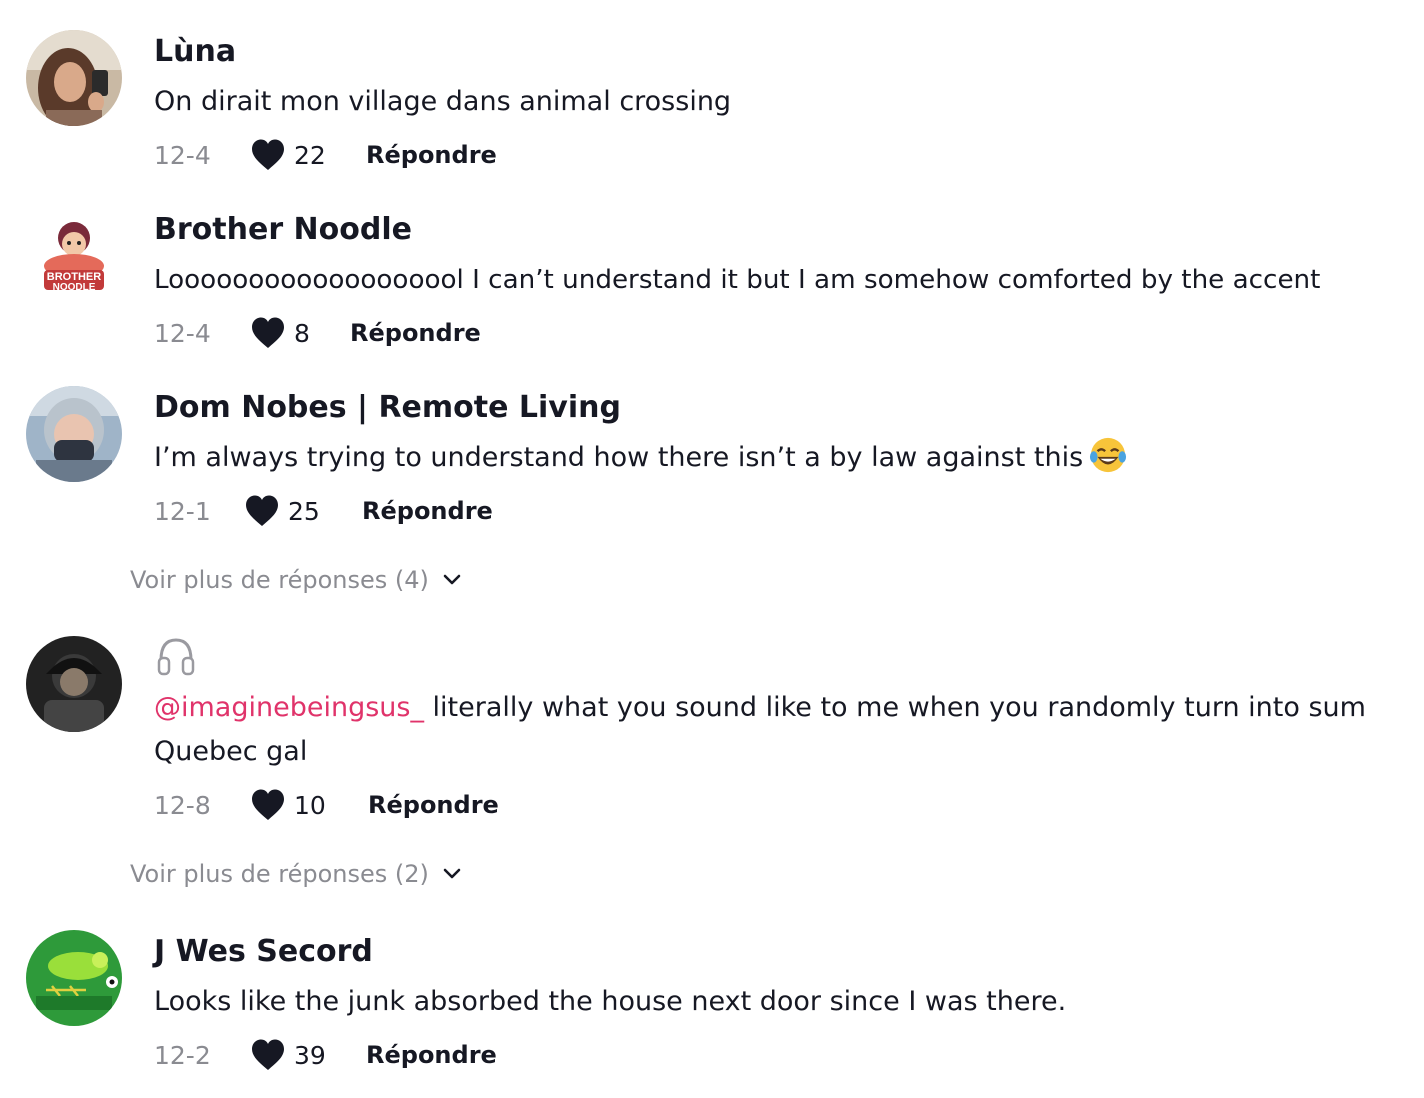  Describe the element at coordinates (310, 1055) in the screenshot. I see `like-count: 39` at that location.